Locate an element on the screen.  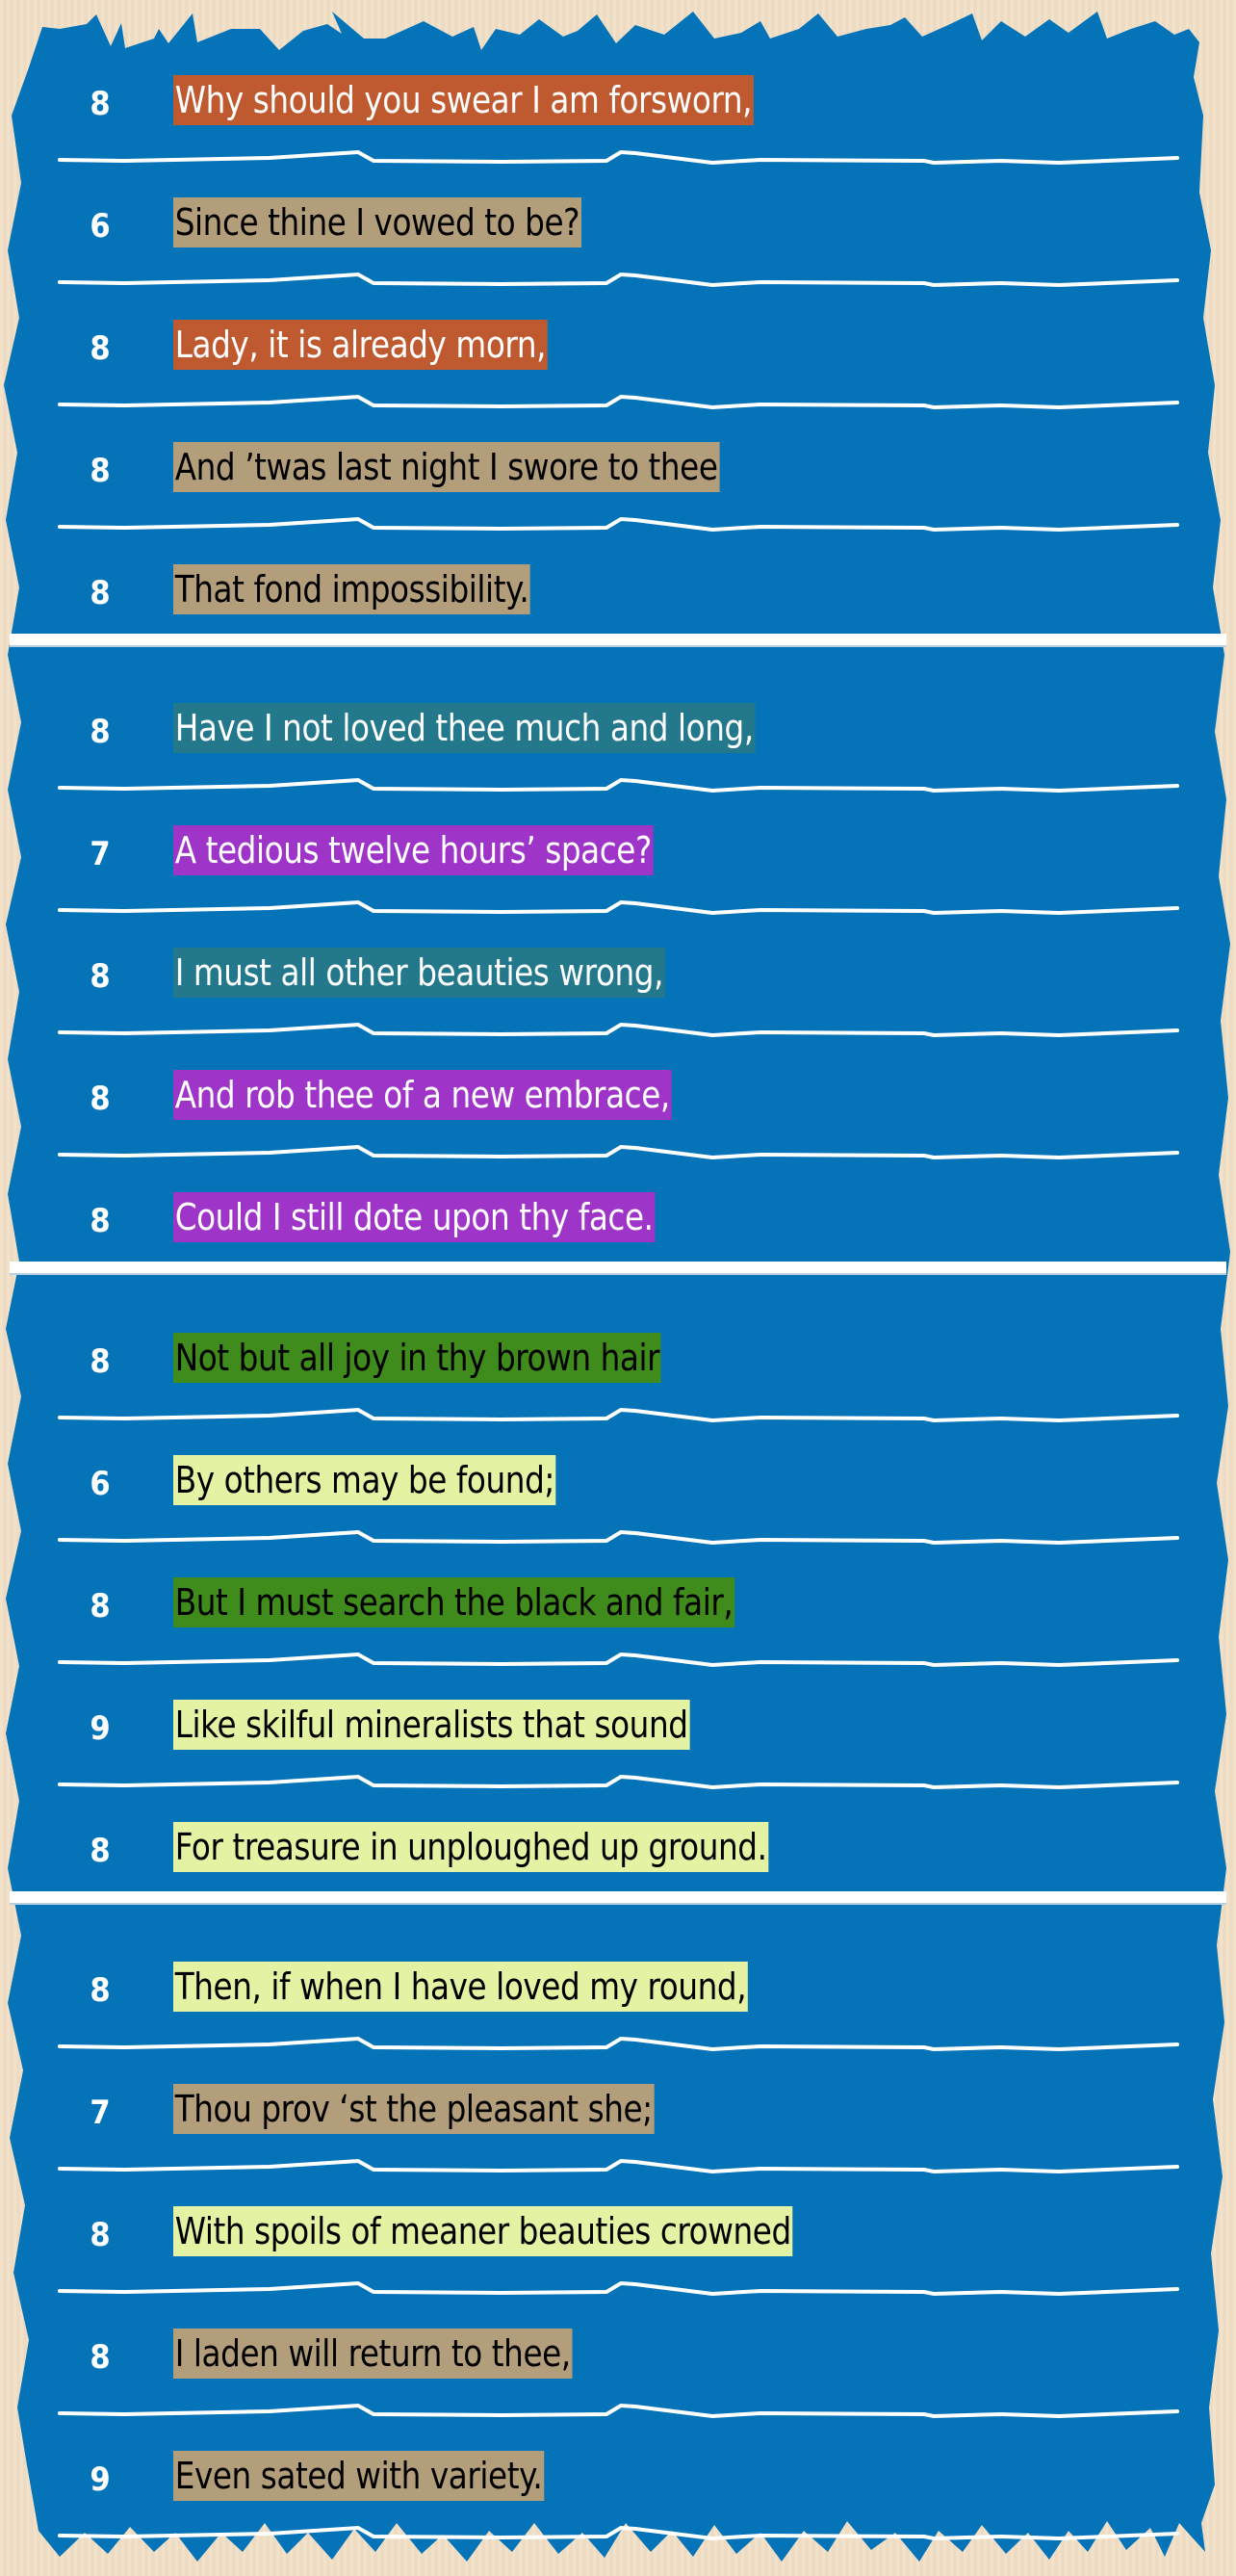
line-text-highlight: With spoils of meaner beauties crowned is located at coordinates (483, 2231).